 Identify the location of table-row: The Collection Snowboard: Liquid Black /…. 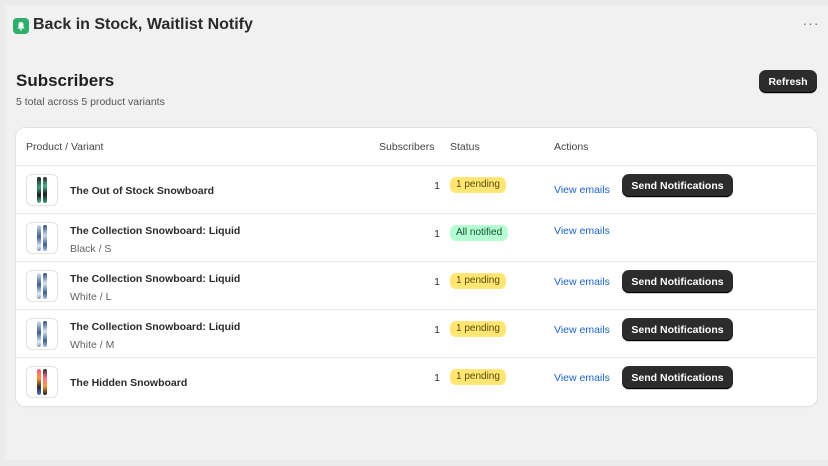
(416, 238).